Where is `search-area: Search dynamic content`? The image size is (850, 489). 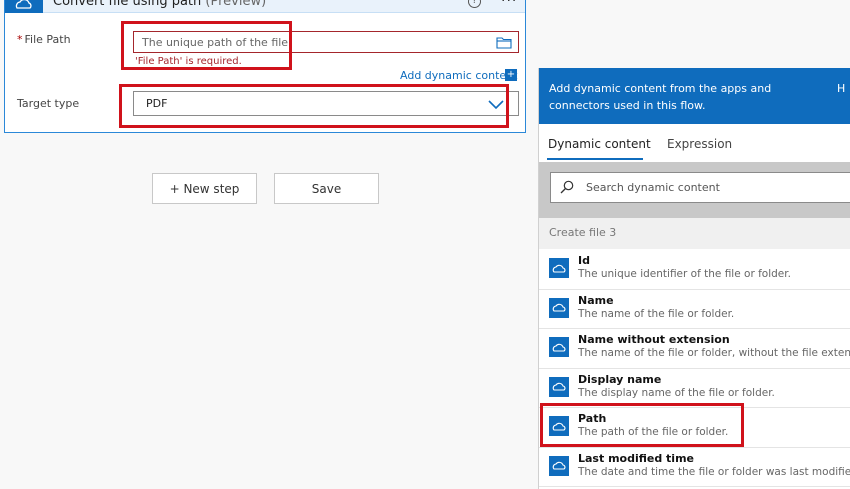
search-area: Search dynamic content is located at coordinates (694, 191).